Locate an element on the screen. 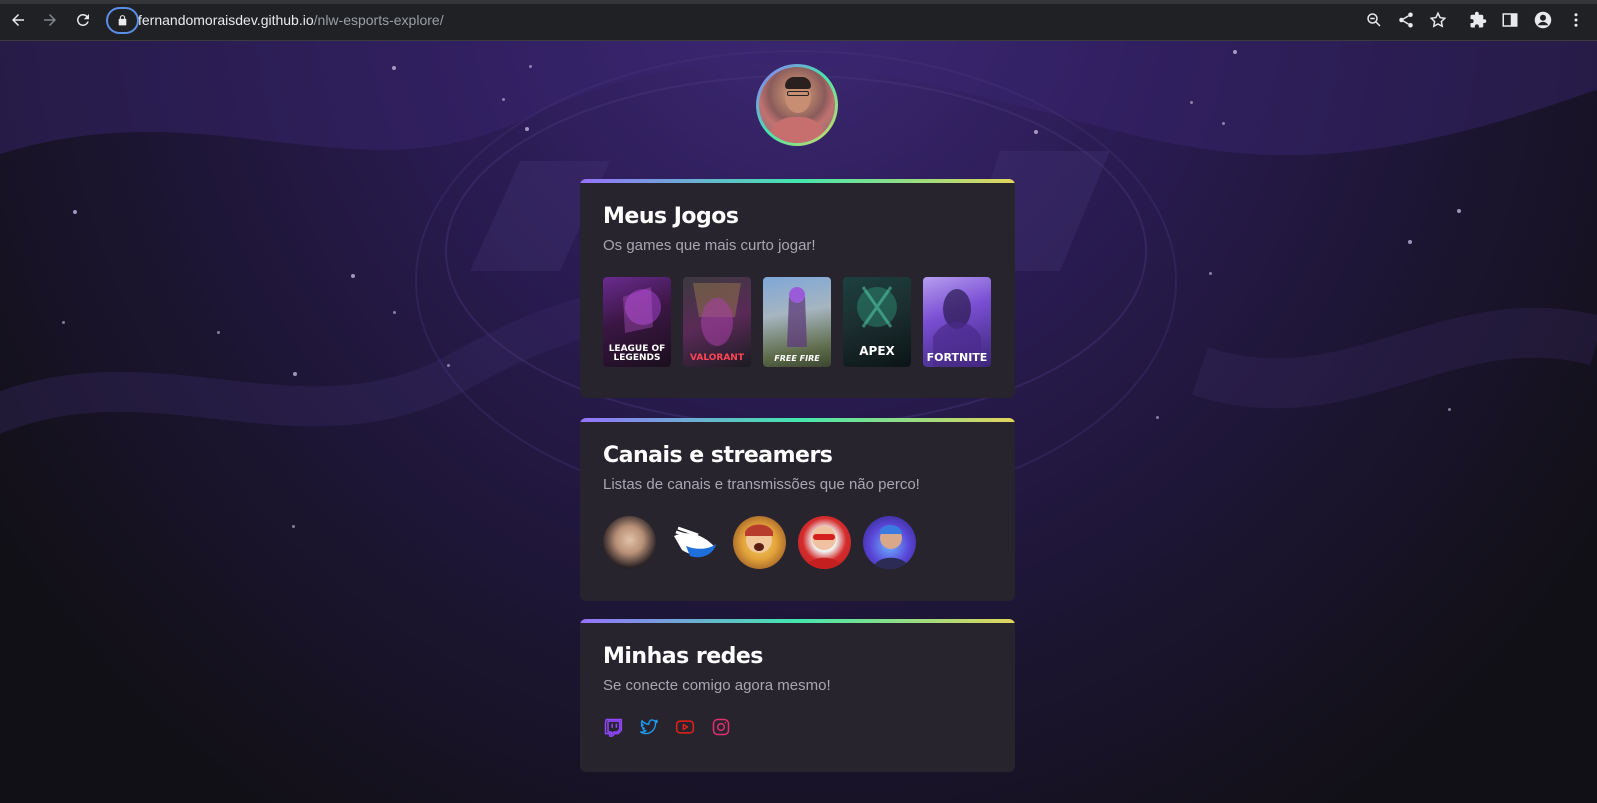  instagram-icon is located at coordinates (721, 727).